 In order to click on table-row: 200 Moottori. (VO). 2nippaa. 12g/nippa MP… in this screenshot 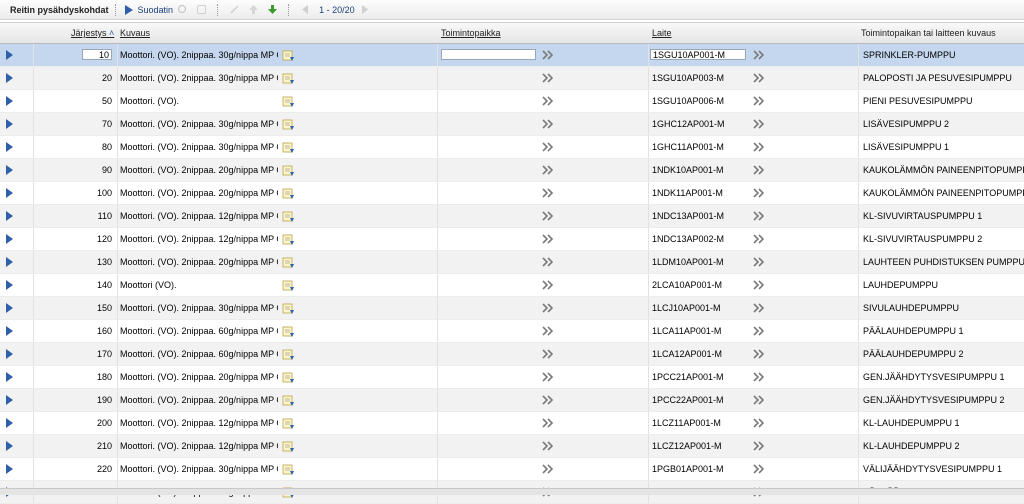, I will do `click(512, 423)`.